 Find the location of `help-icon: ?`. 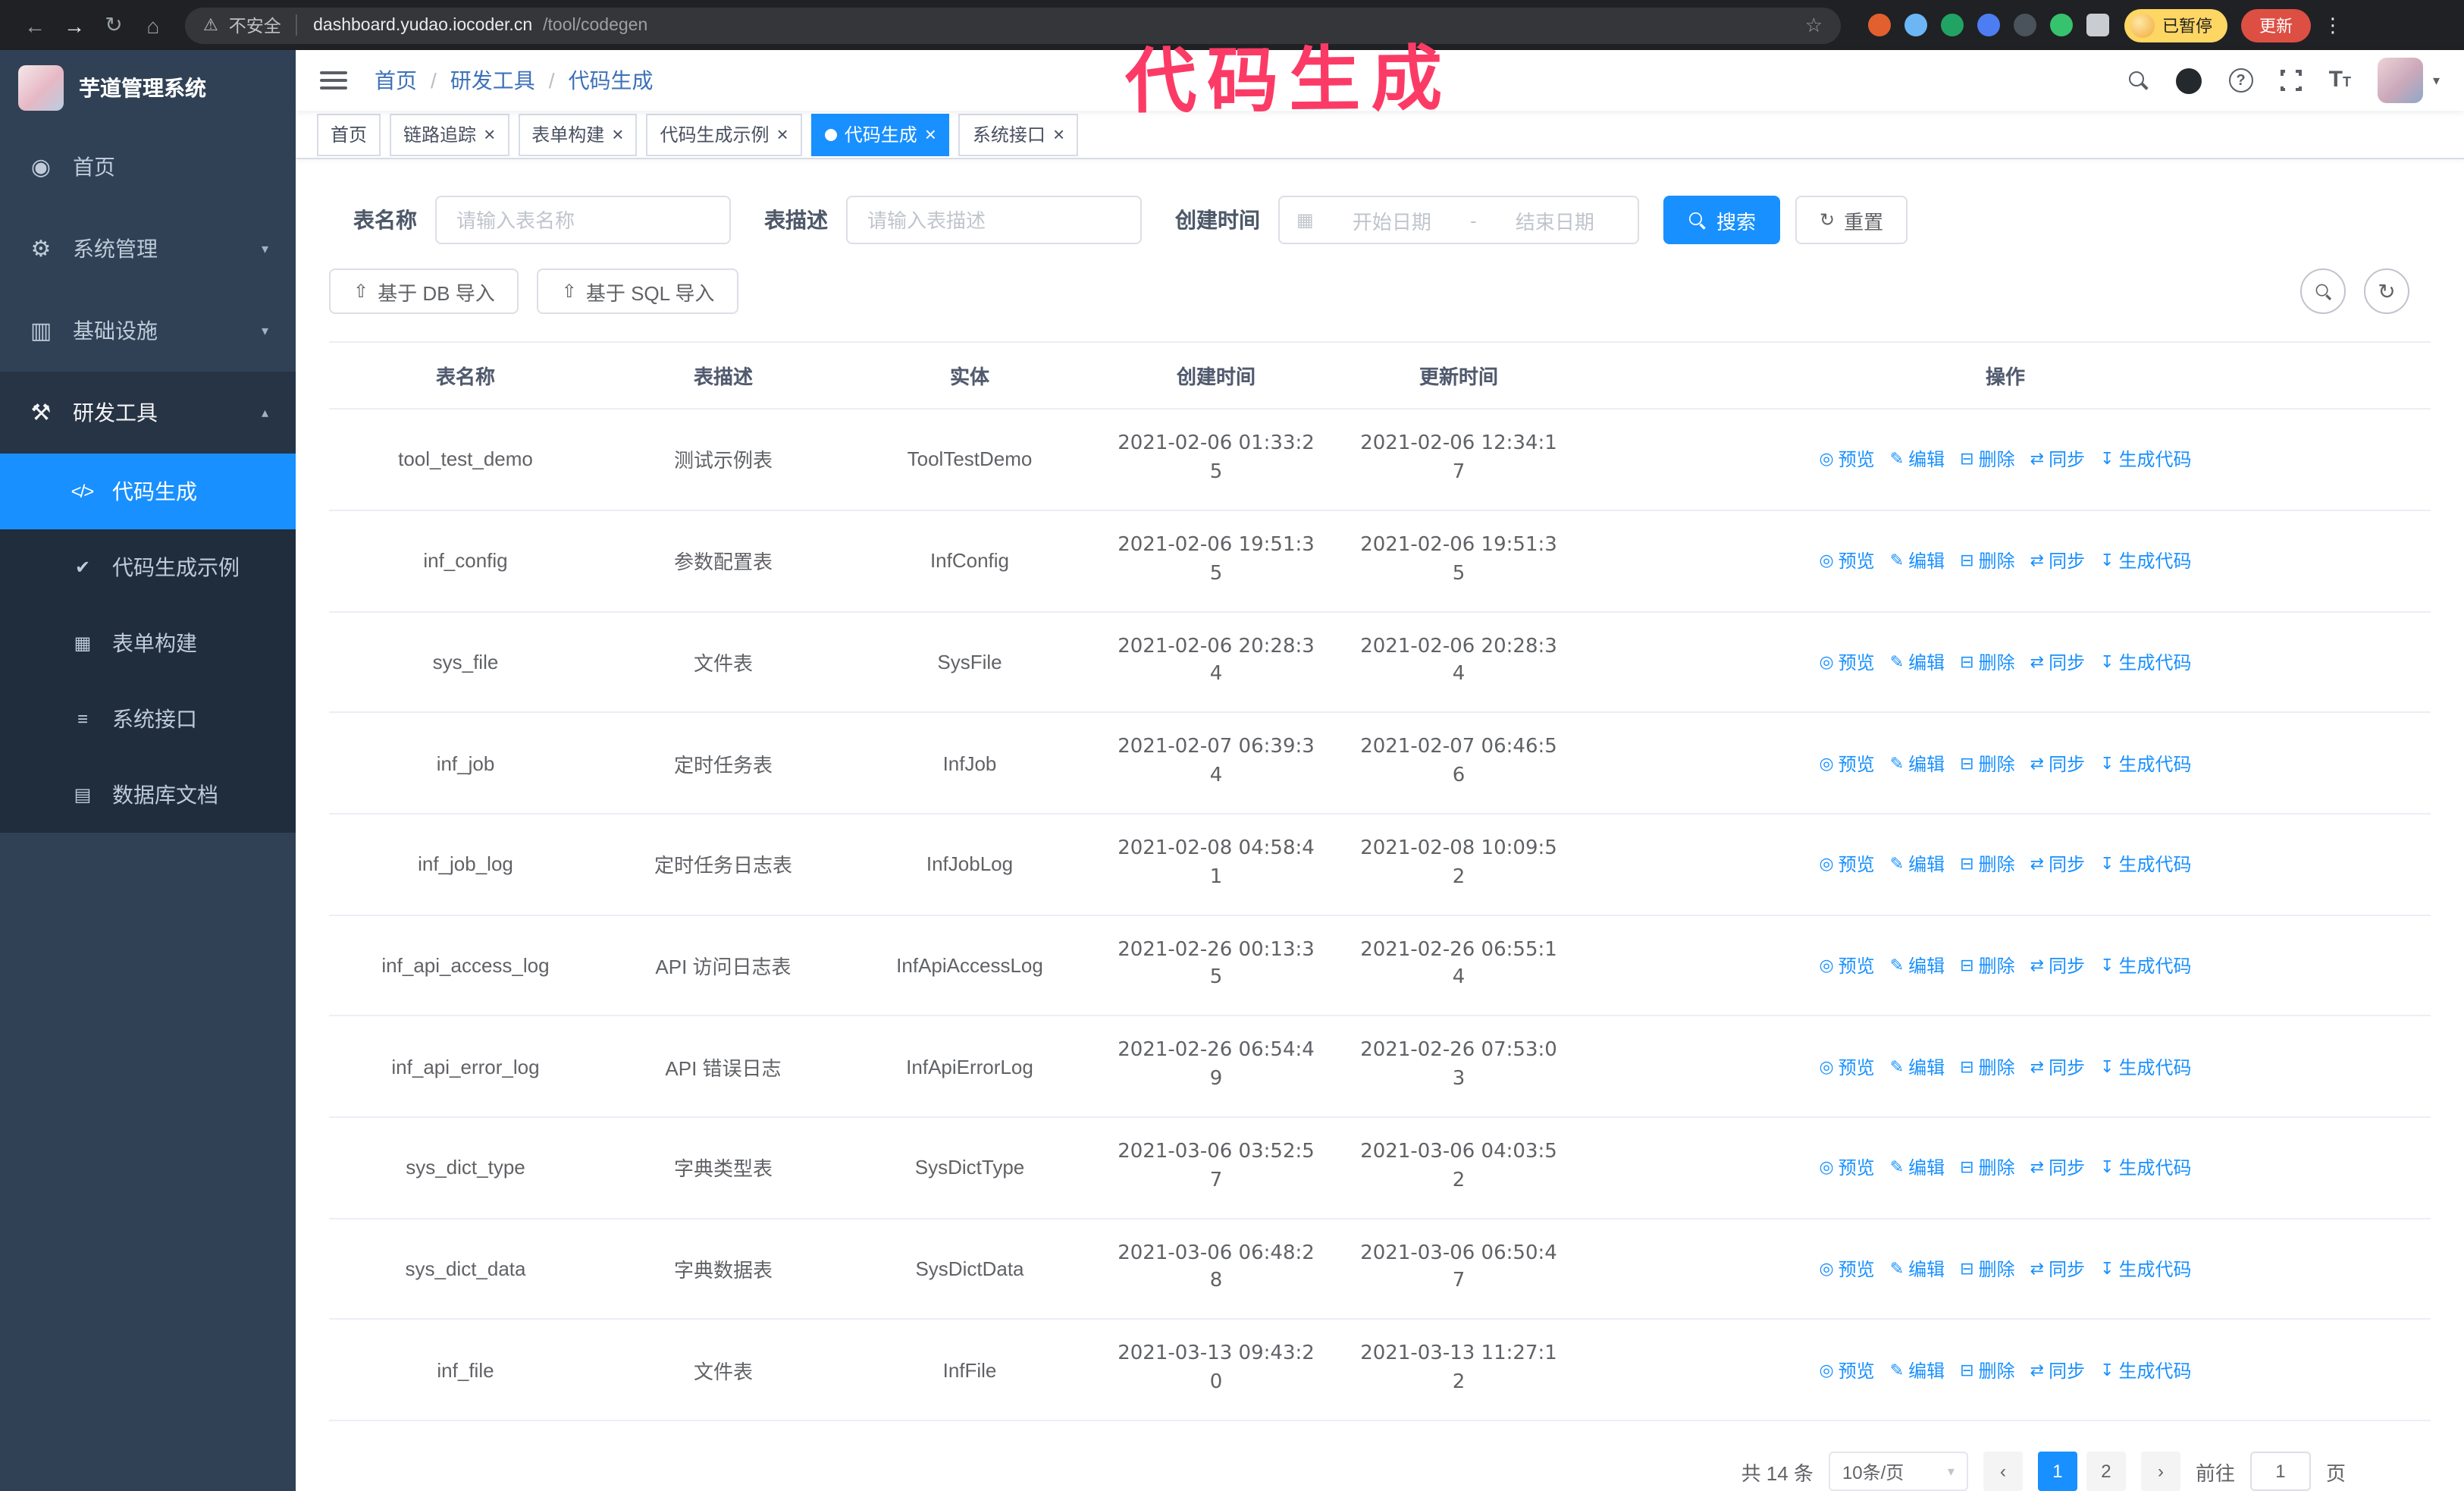

help-icon: ? is located at coordinates (2240, 80).